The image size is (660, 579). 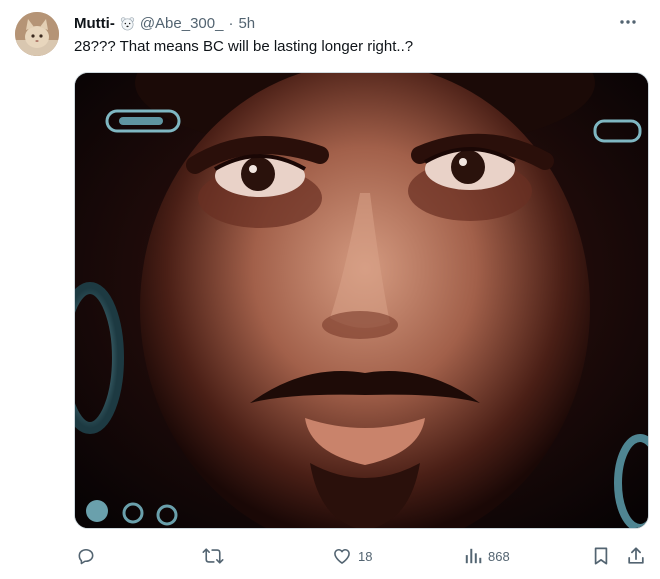 I want to click on bookmark-button, so click(x=601, y=556).